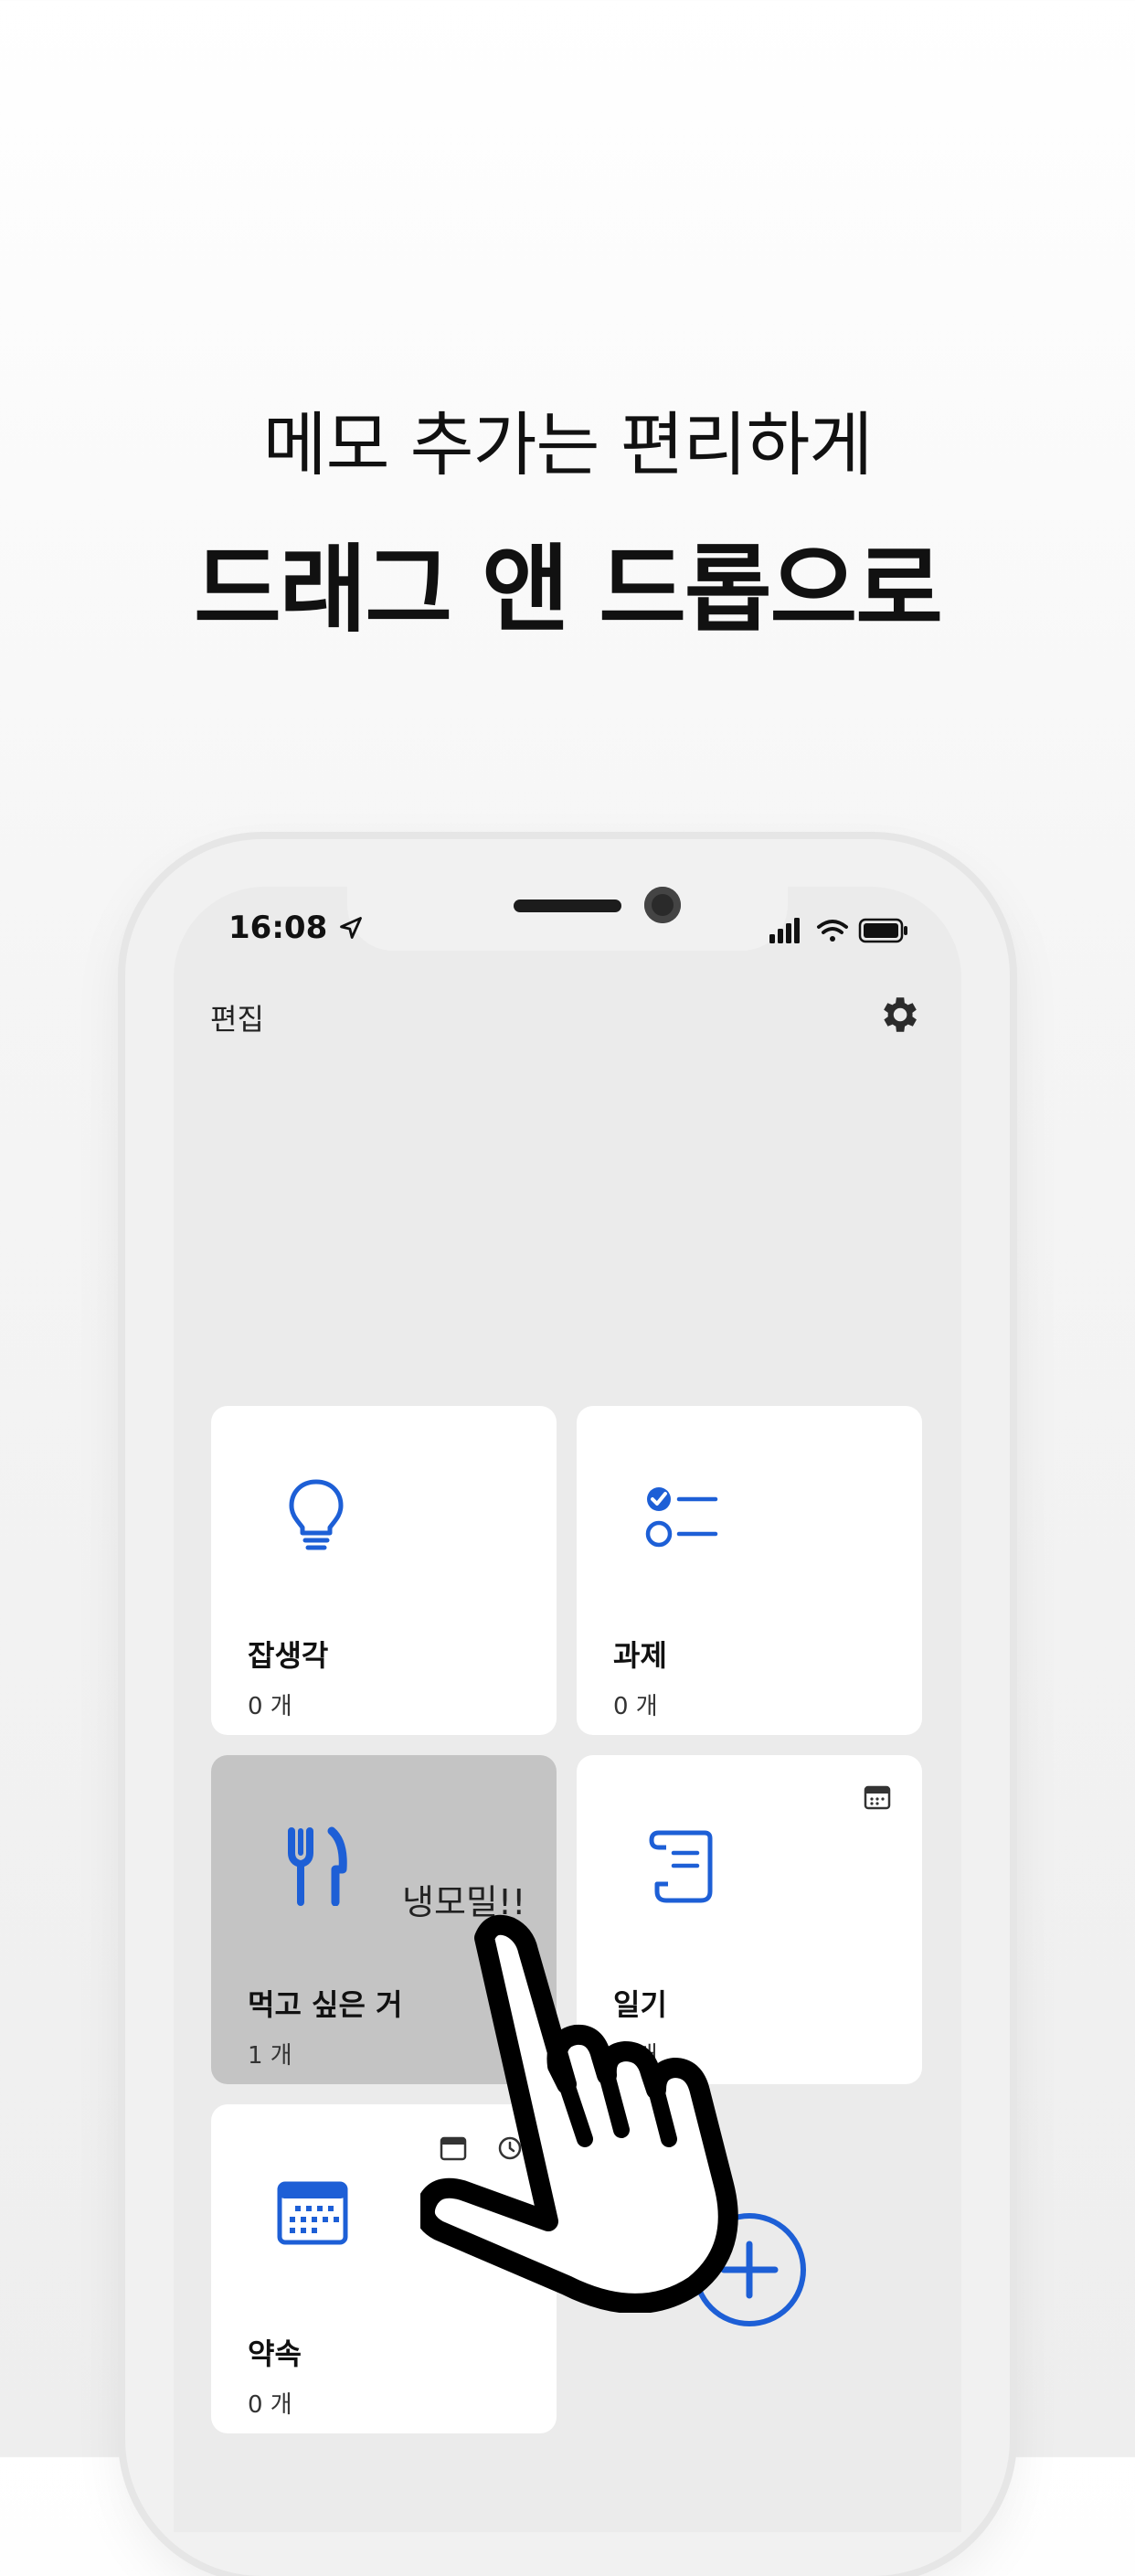  I want to click on calendar-small-icon, so click(877, 1797).